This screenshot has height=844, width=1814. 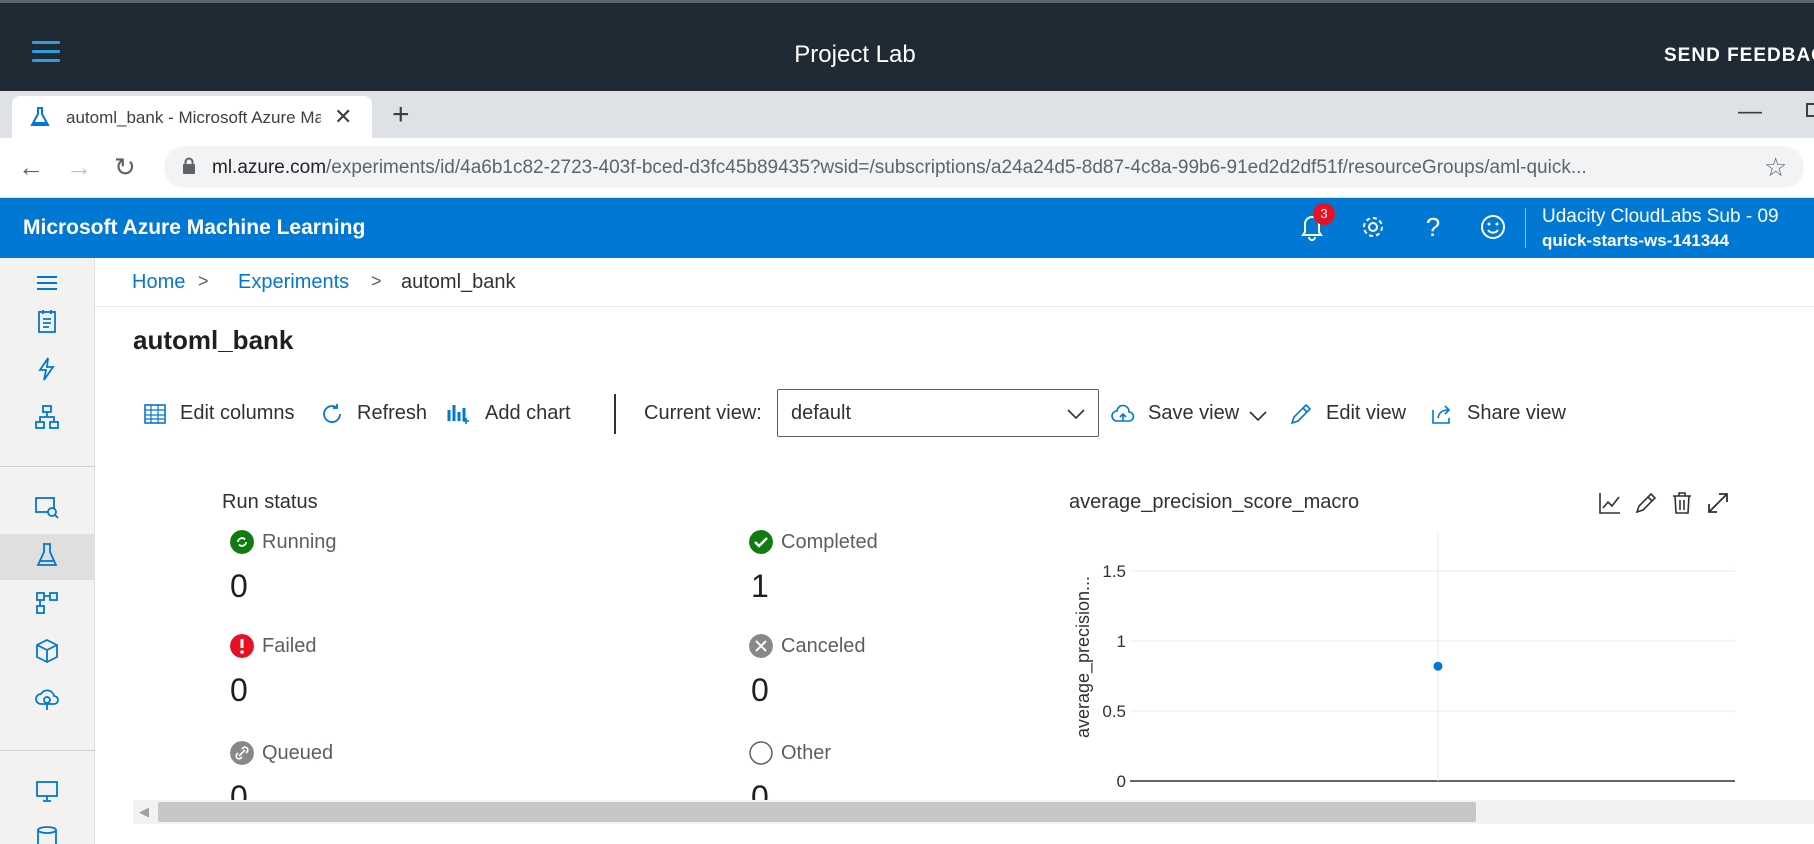 I want to click on minimize-icon: —, so click(x=1750, y=112).